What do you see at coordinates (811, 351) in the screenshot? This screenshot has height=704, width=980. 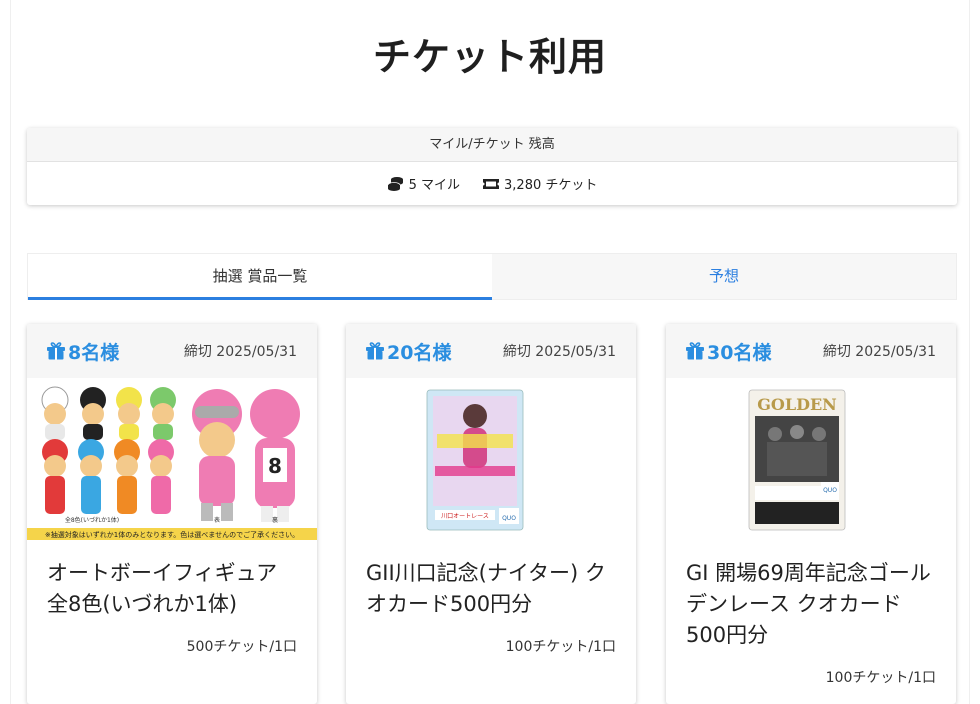 I see `prize-card-header: 30名様 締切 2025/05/31` at bounding box center [811, 351].